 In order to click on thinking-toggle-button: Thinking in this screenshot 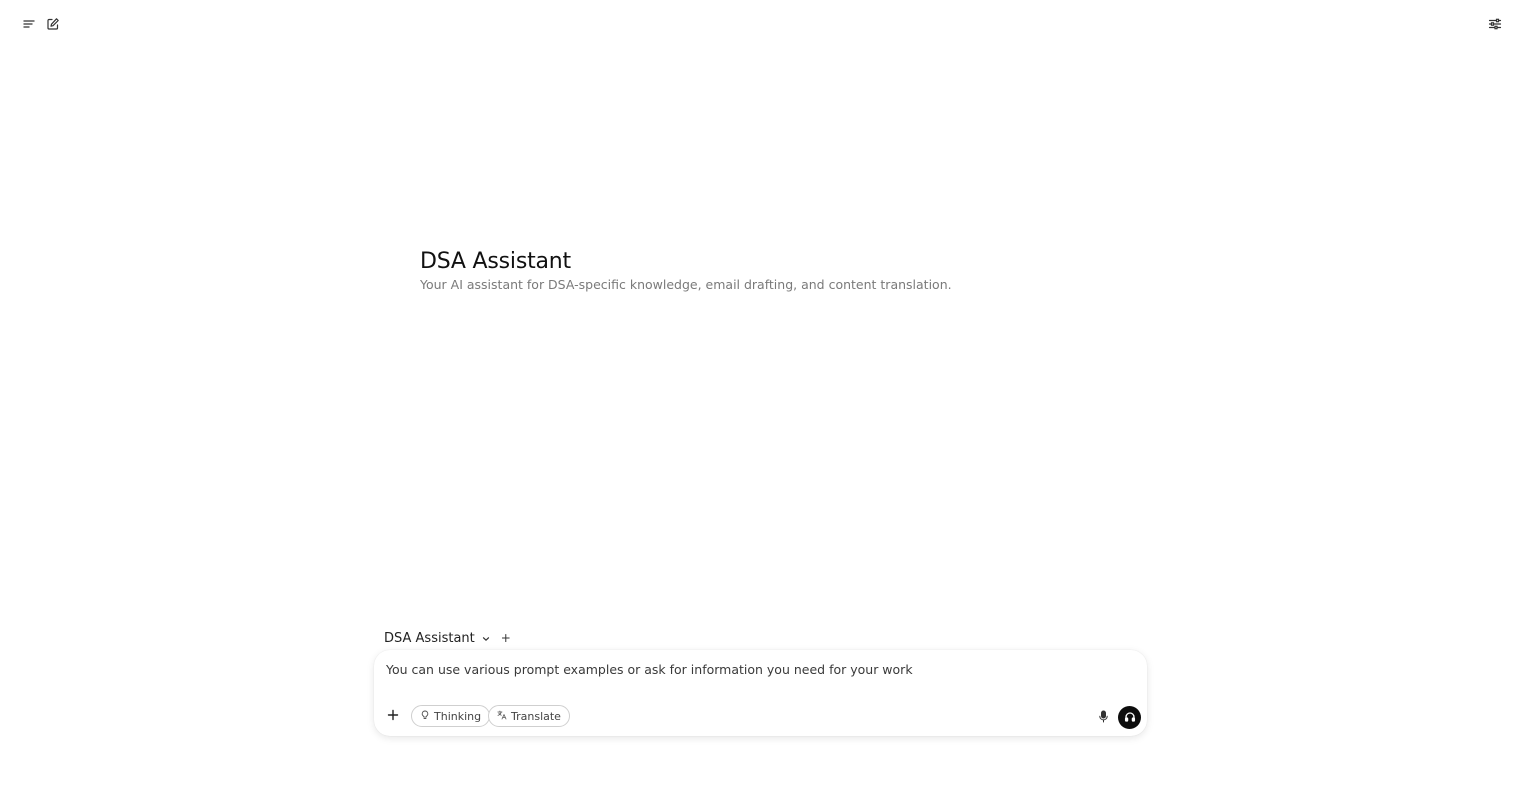, I will do `click(451, 716)`.